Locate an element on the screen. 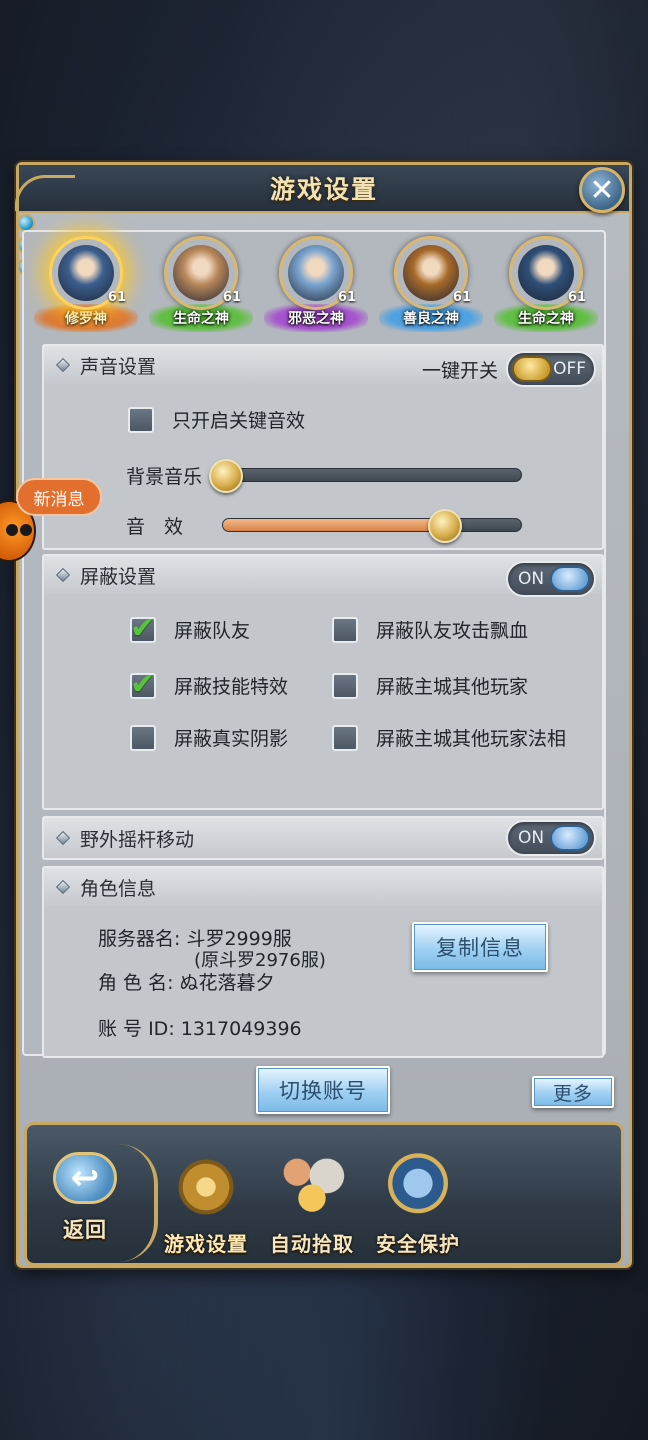 The image size is (648, 1440). checkbox-label: 屏蔽技能特效 is located at coordinates (231, 687).